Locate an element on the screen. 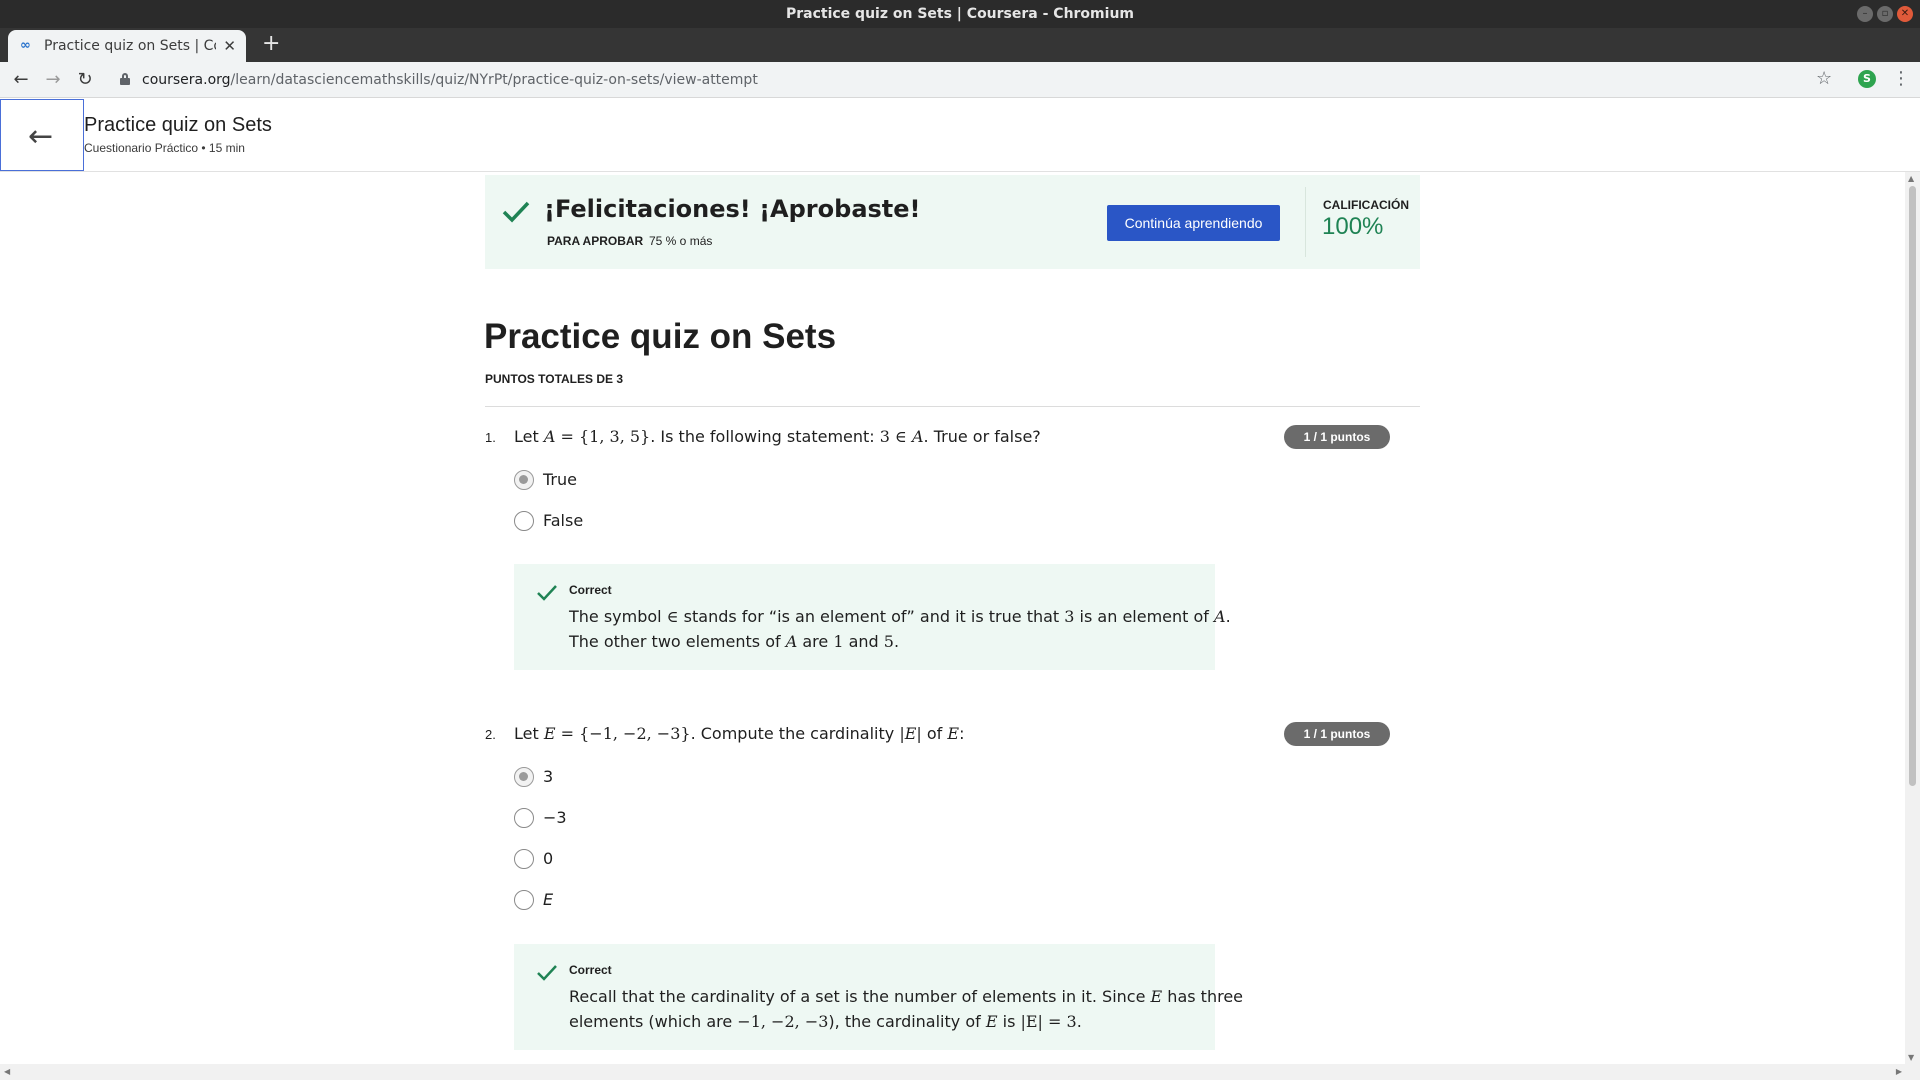 This screenshot has width=1920, height=1080. scrollbar-thumb is located at coordinates (1912, 486).